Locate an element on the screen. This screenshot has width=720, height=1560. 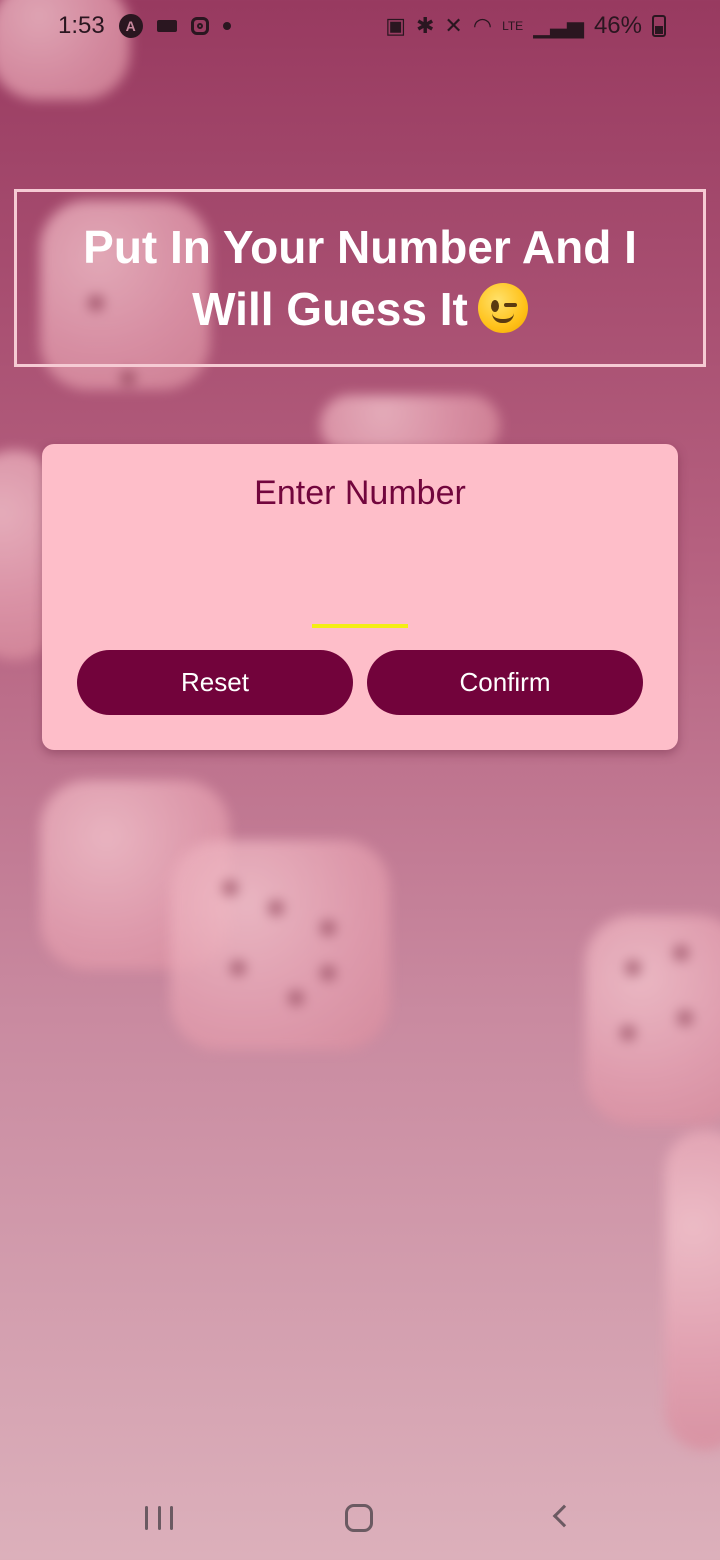
home-icon is located at coordinates (359, 1518).